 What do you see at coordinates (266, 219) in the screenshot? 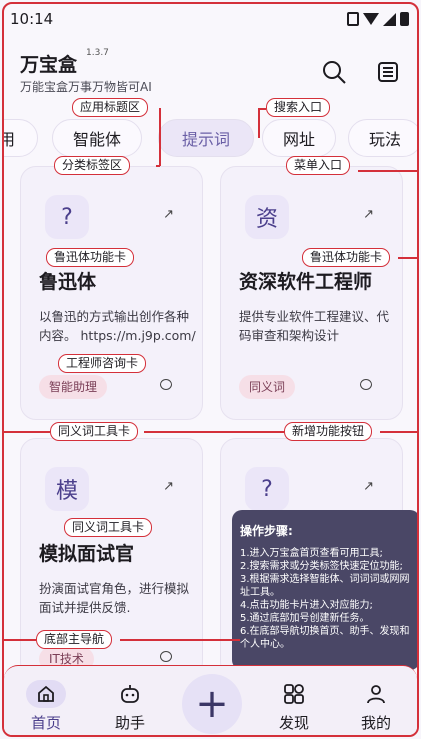
I see `card-glyph: 资` at bounding box center [266, 219].